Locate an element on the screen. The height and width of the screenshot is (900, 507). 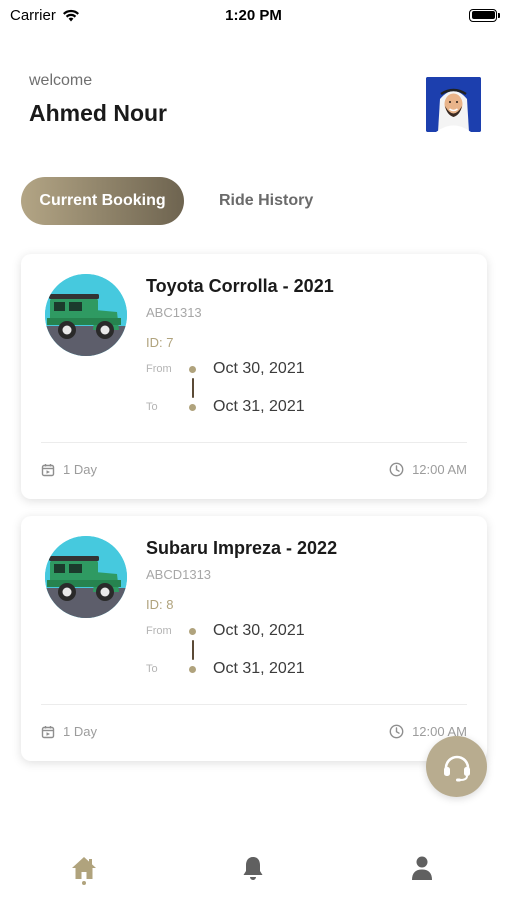
user-name: Ahmed Nour is located at coordinates (98, 113).